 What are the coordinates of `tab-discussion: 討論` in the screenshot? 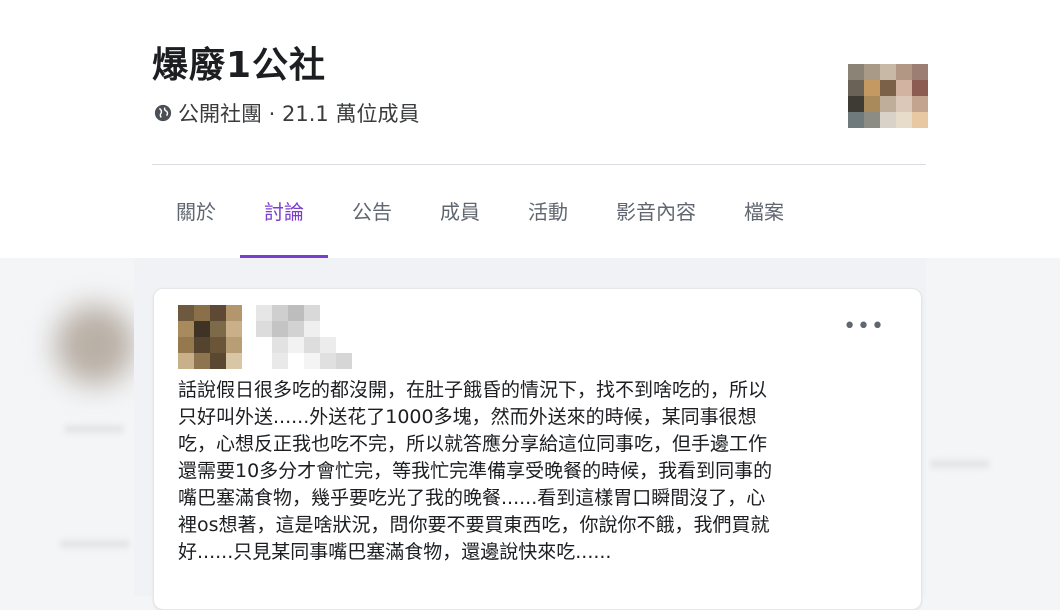 It's located at (284, 215).